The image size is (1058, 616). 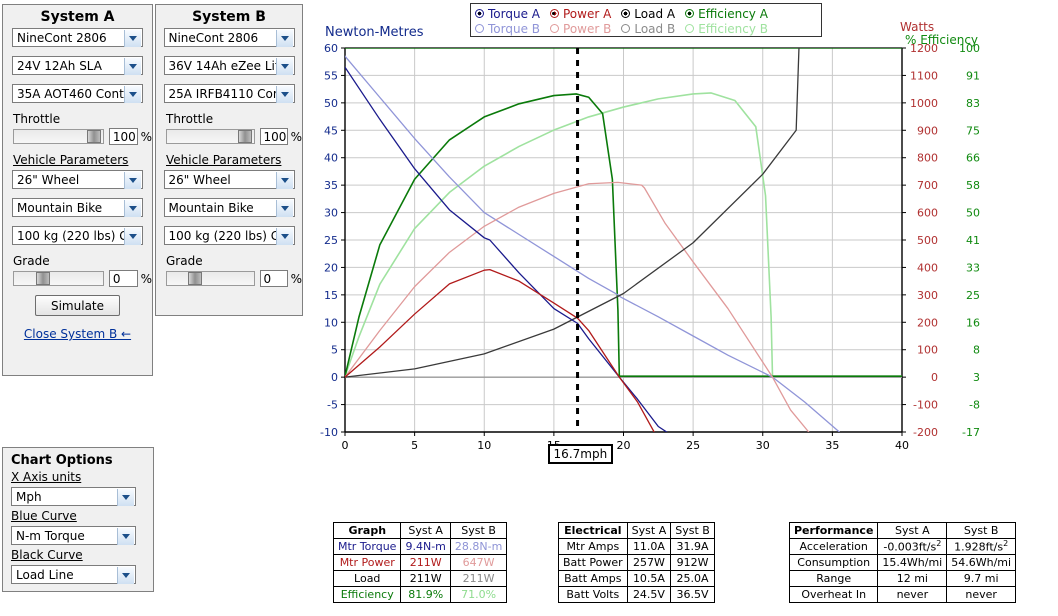 I want to click on system-b-throttle-unit: %, so click(x=296, y=136).